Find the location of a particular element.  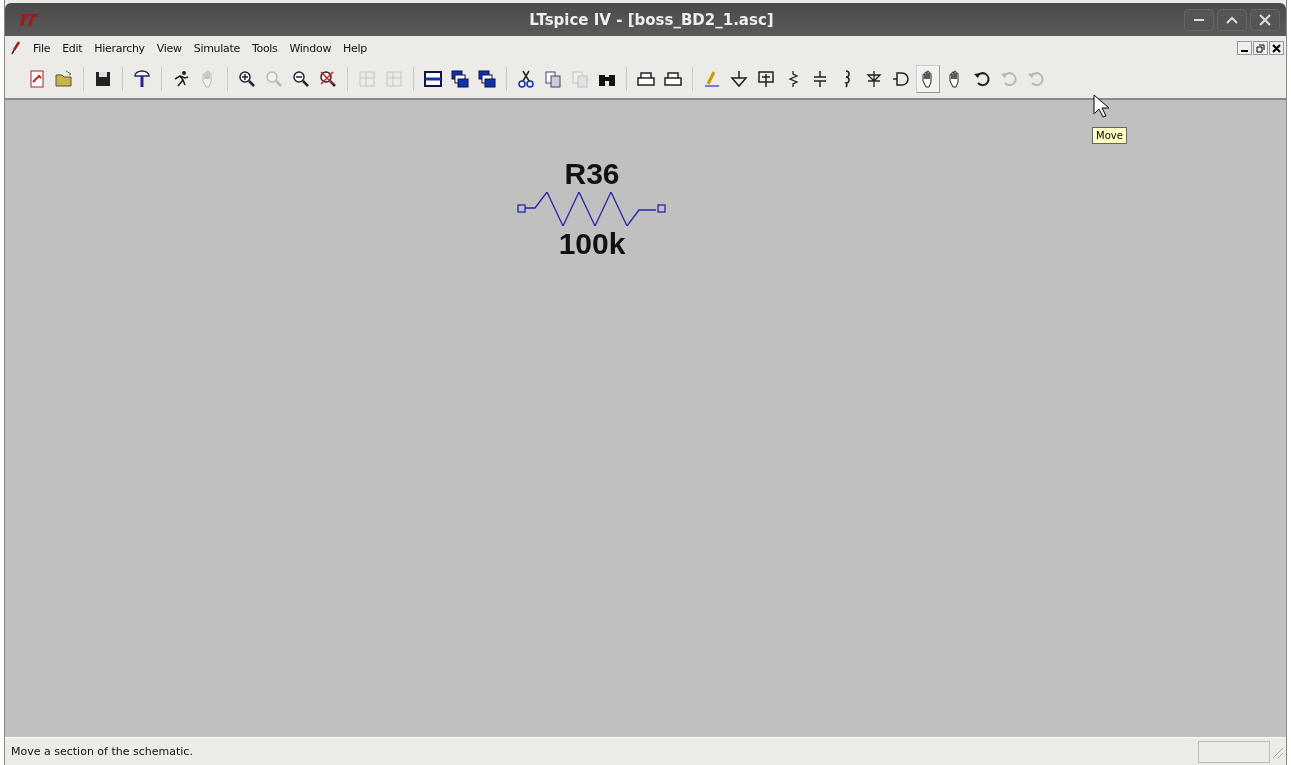

undo-icon is located at coordinates (982, 79).